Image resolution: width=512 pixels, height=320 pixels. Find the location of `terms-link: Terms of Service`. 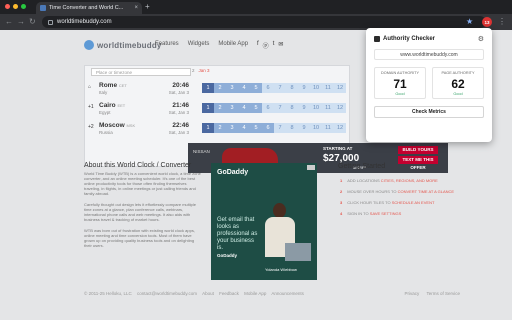

terms-link: Terms of Service is located at coordinates (443, 293).